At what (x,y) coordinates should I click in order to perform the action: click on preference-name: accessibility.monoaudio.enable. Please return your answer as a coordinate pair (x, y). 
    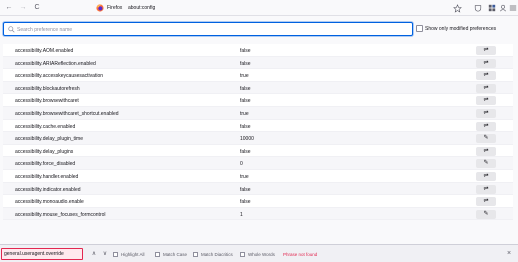
    Looking at the image, I should click on (49, 202).